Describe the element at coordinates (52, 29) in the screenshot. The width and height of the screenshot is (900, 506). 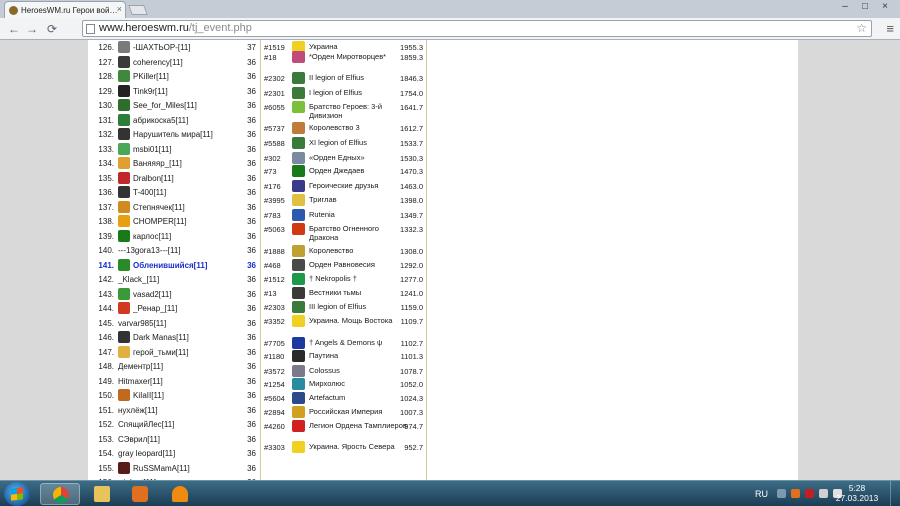
I see `reload-button: ⟳` at that location.